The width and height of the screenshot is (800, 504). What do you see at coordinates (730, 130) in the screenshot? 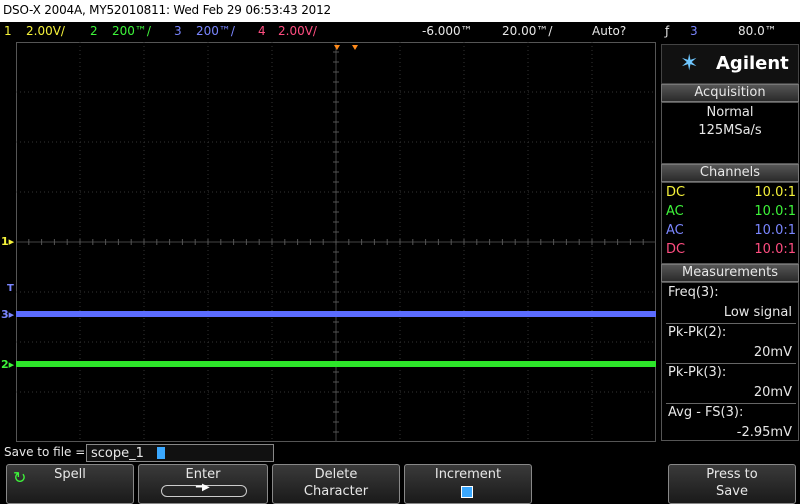
I see `sample-rate: 125MSa/s` at bounding box center [730, 130].